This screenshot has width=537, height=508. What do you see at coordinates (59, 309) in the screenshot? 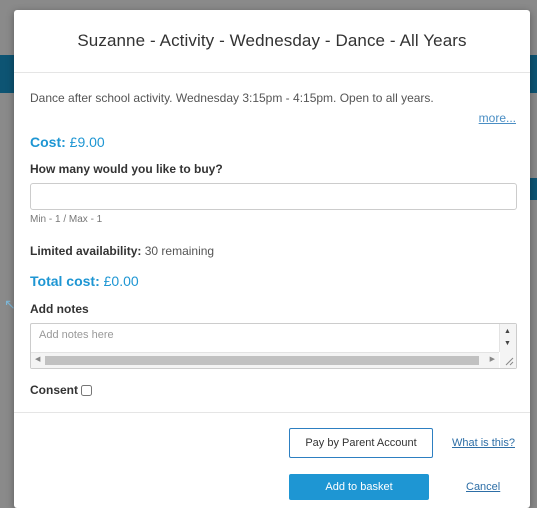
I see `notes-label: Add notes` at bounding box center [59, 309].